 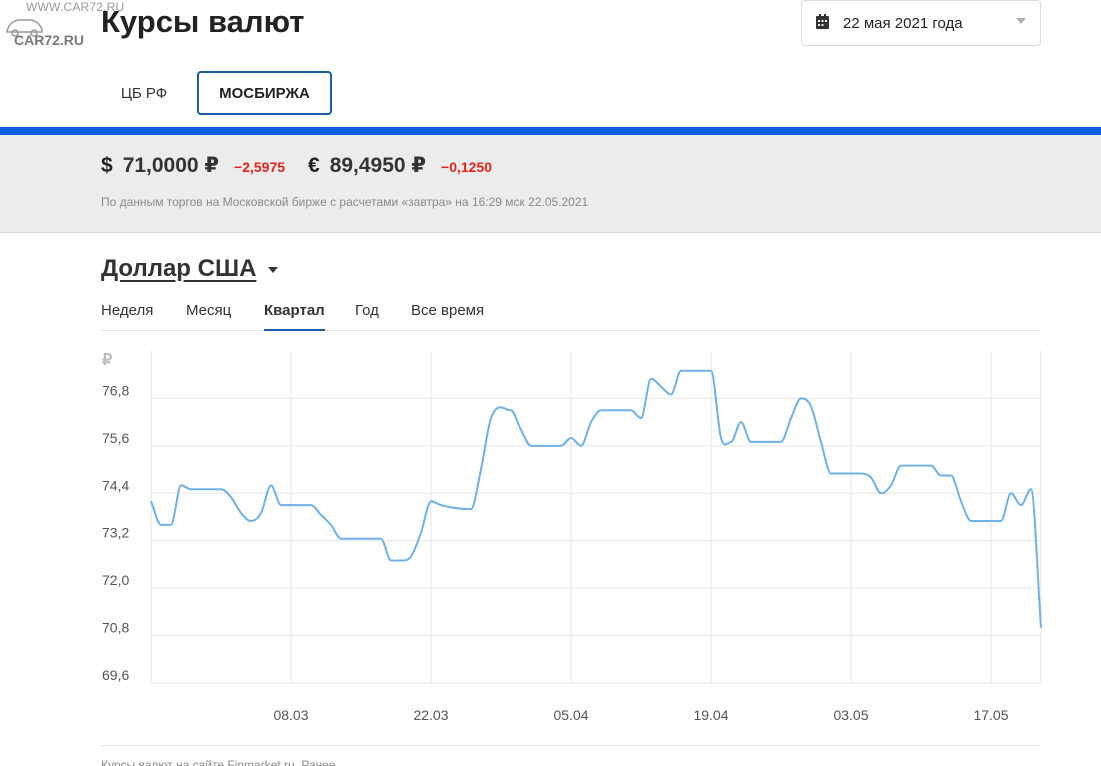 I want to click on watermark-brand: CAR72.RU, so click(x=49, y=40).